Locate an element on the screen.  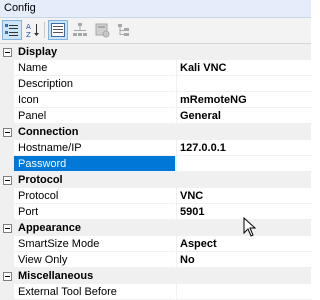
property-value: Aspect is located at coordinates (198, 244).